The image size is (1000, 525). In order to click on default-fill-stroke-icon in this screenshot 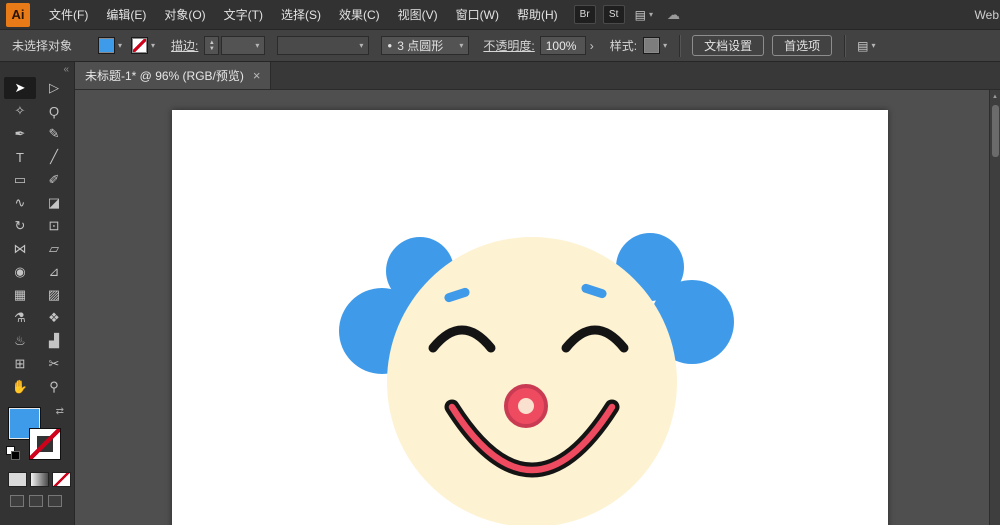, I will do `click(13, 453)`.